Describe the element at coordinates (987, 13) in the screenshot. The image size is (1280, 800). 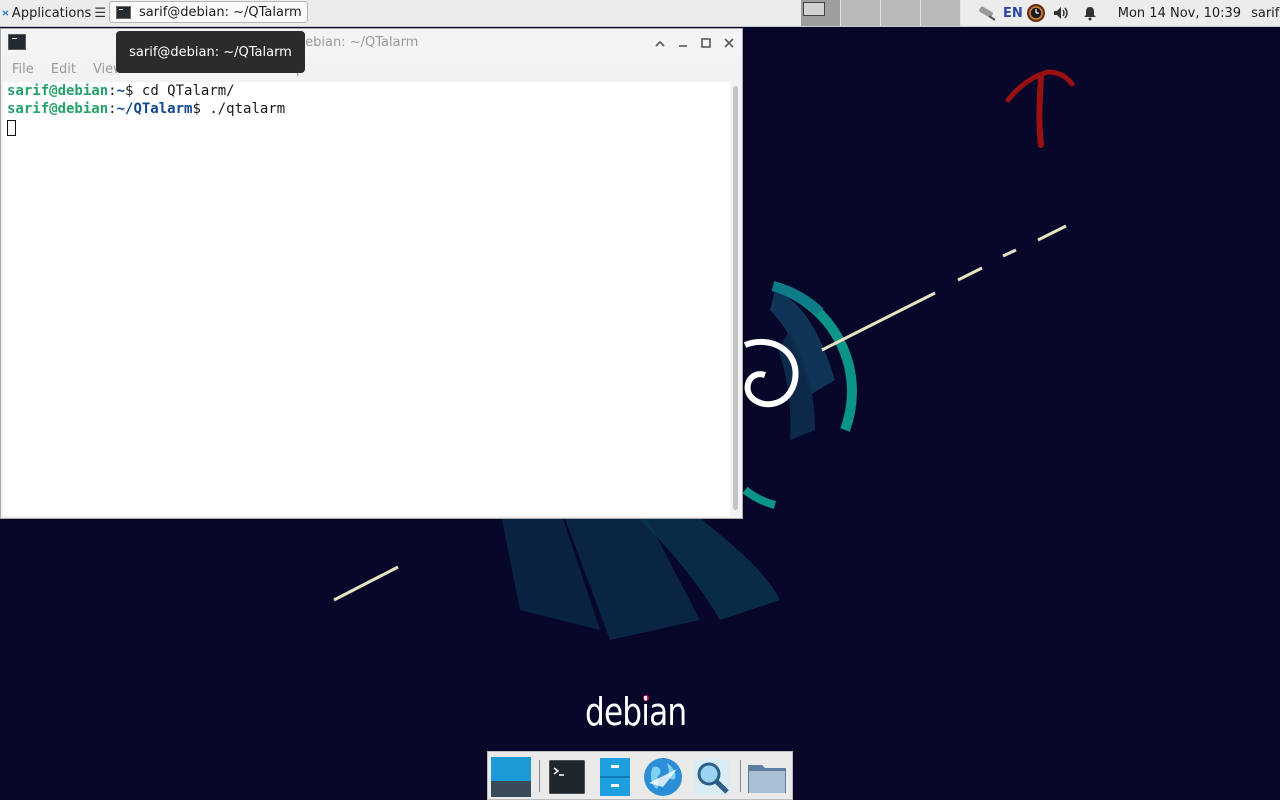
I see `network-icon` at that location.